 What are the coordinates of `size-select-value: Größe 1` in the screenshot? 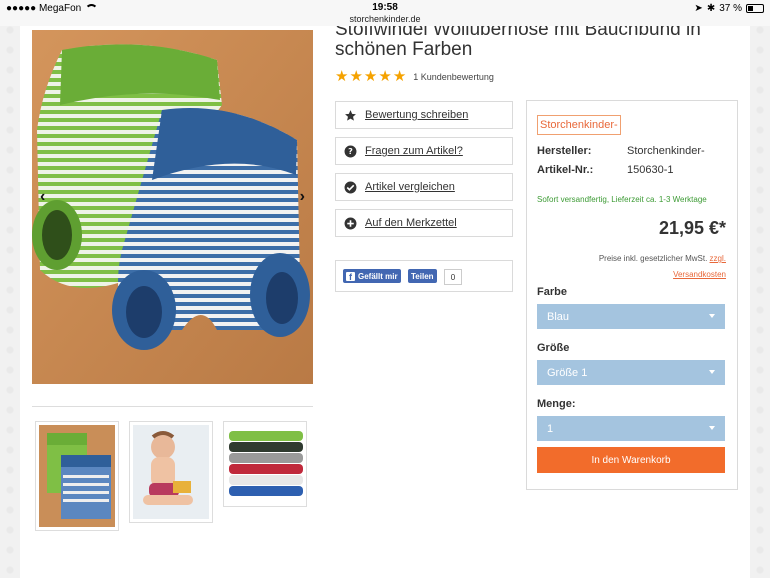 It's located at (567, 372).